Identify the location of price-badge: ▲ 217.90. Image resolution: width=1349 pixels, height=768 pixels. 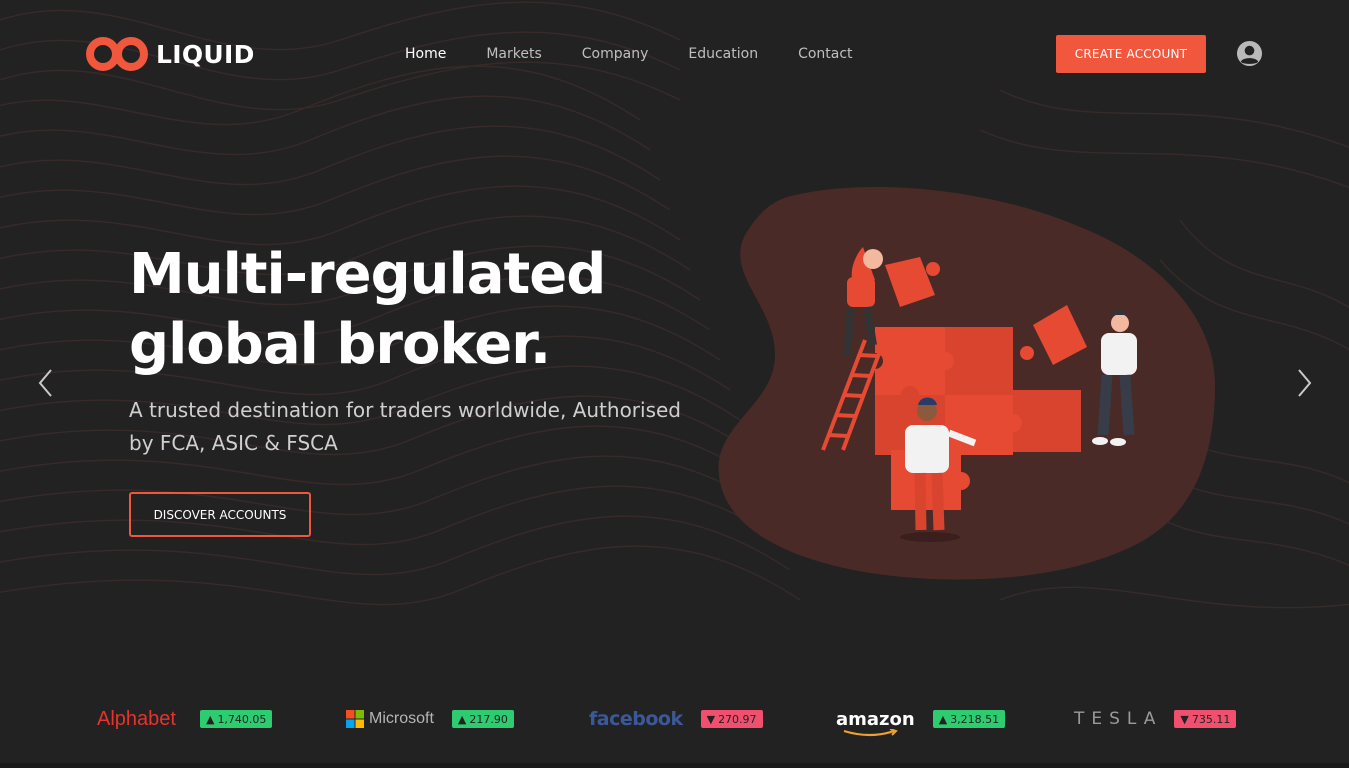
(482, 719).